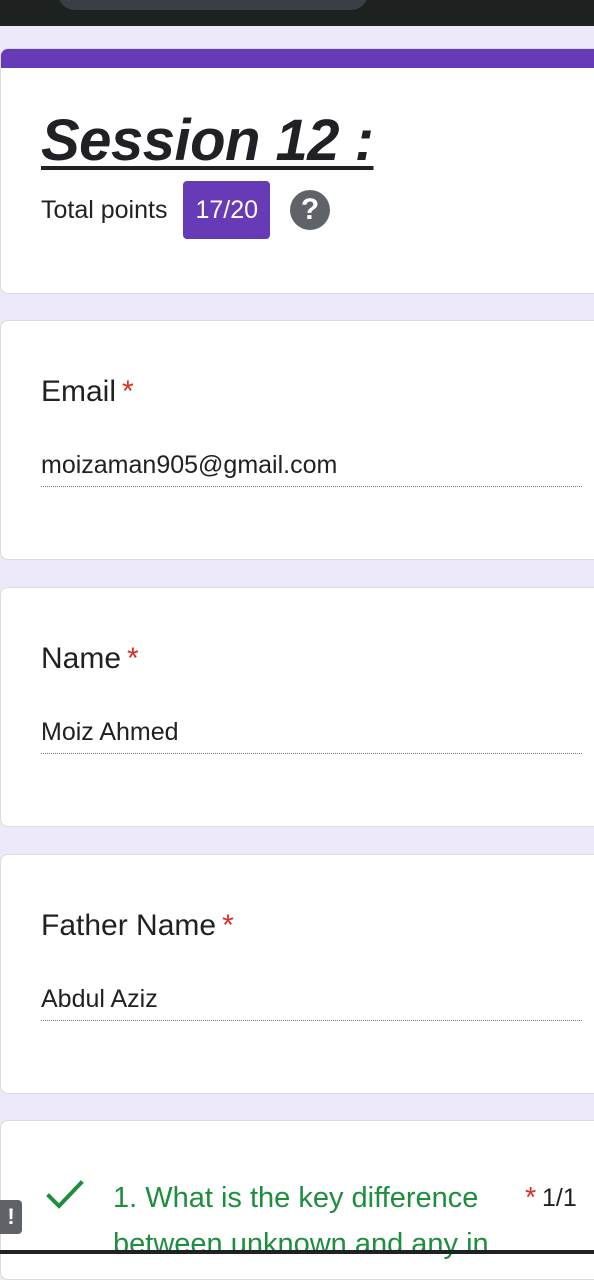 Image resolution: width=594 pixels, height=1280 pixels. What do you see at coordinates (531, 1198) in the screenshot?
I see `question-required-mark: *` at bounding box center [531, 1198].